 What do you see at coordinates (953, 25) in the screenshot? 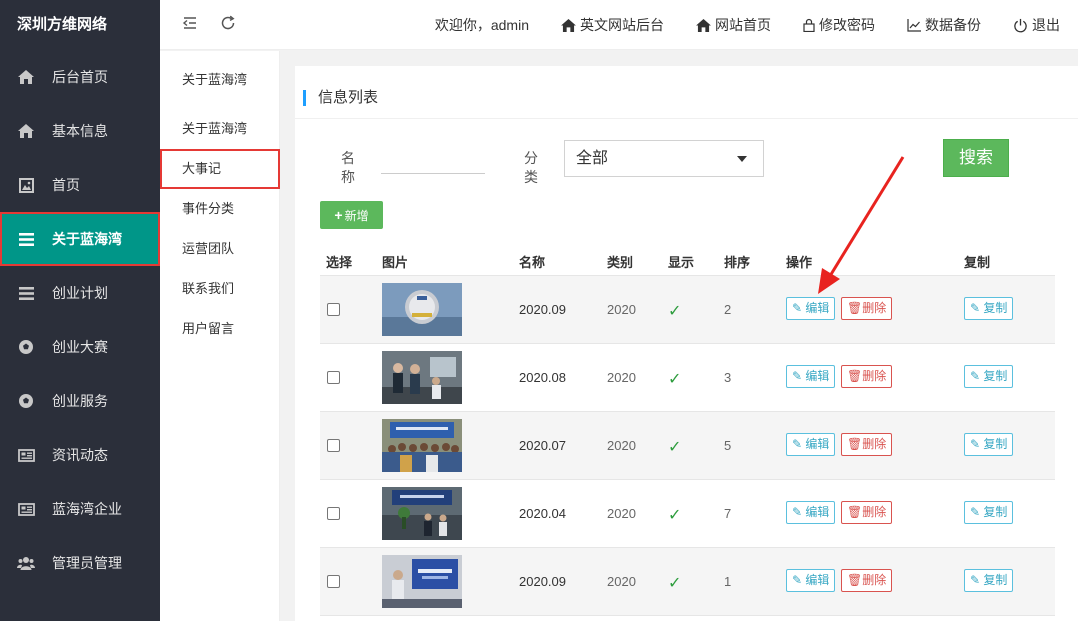
I see `data-backup-label: 数据备份` at bounding box center [953, 25].